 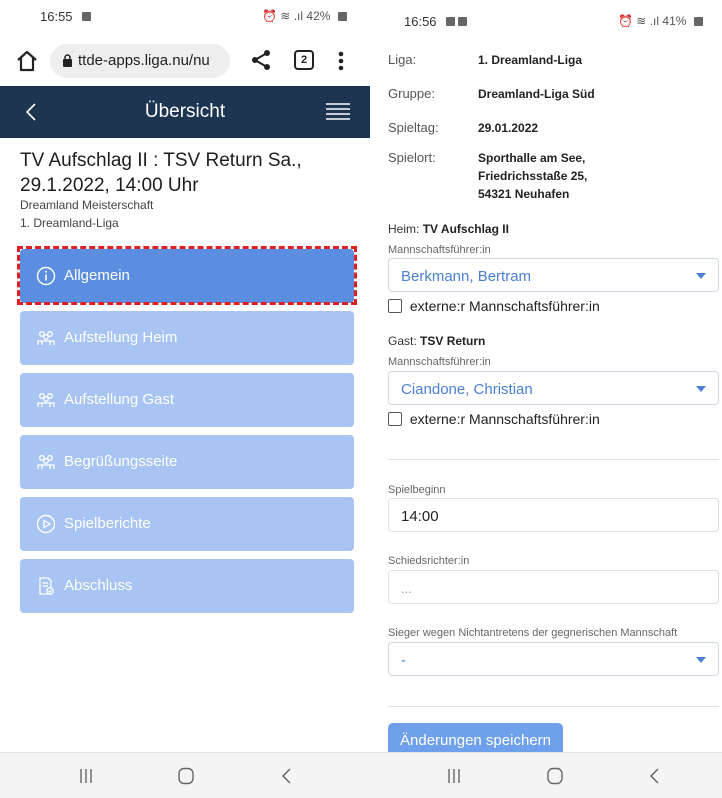 I want to click on home-external-checkbox, so click(x=395, y=306).